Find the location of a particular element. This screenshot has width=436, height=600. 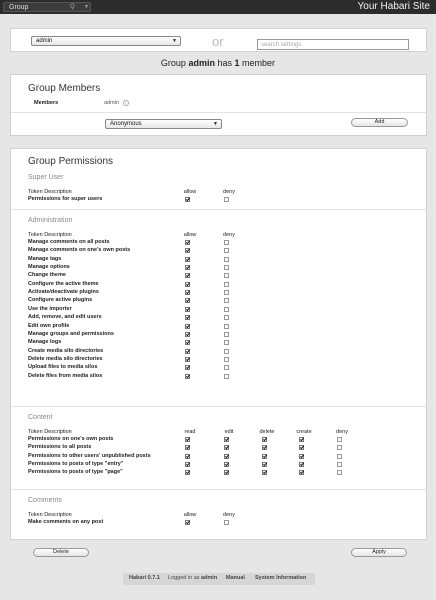

group-summary: Group admin has 1 member is located at coordinates (218, 63).